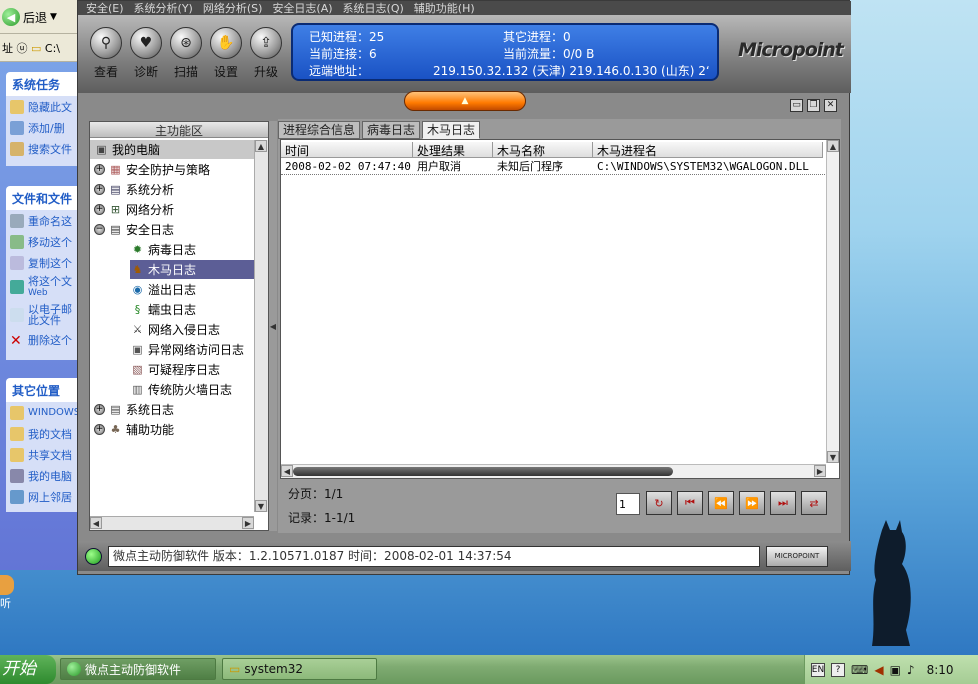 The image size is (978, 684). What do you see at coordinates (453, 150) in the screenshot?
I see `column-header-1: 处理结果` at bounding box center [453, 150].